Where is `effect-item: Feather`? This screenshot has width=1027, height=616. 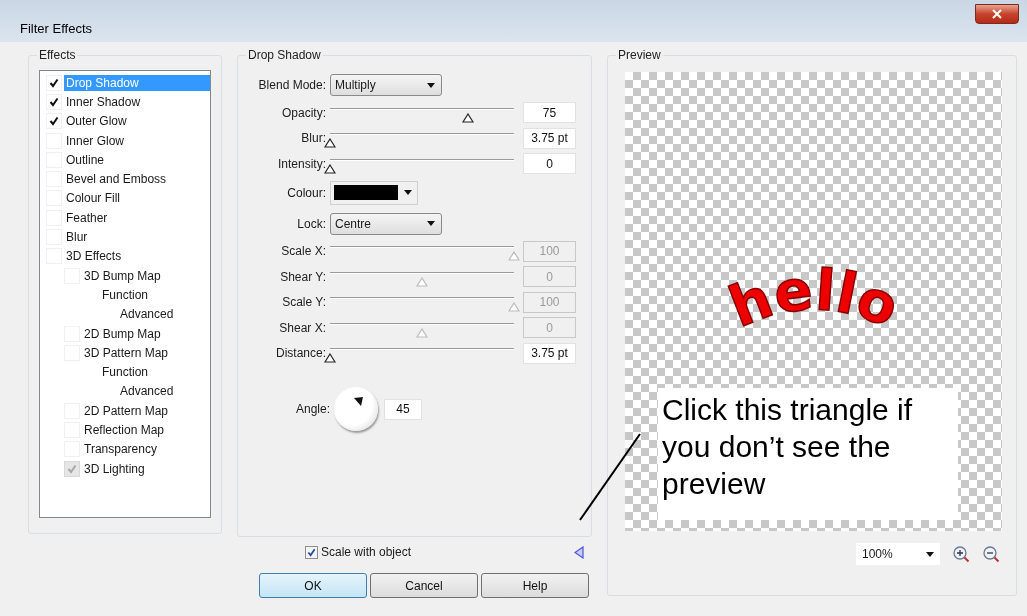
effect-item: Feather is located at coordinates (87, 217).